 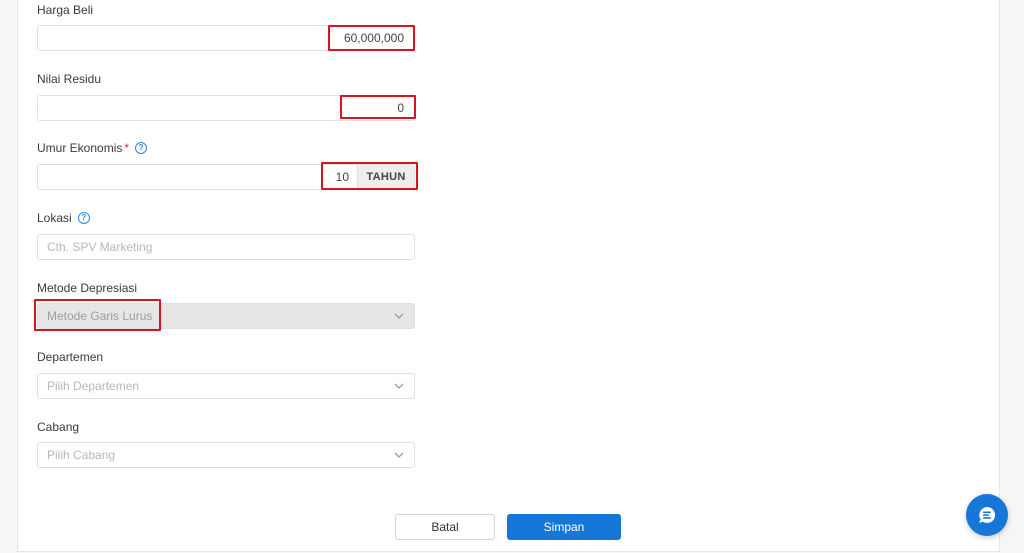 What do you see at coordinates (342, 177) in the screenshot?
I see `economic-life-value: 10` at bounding box center [342, 177].